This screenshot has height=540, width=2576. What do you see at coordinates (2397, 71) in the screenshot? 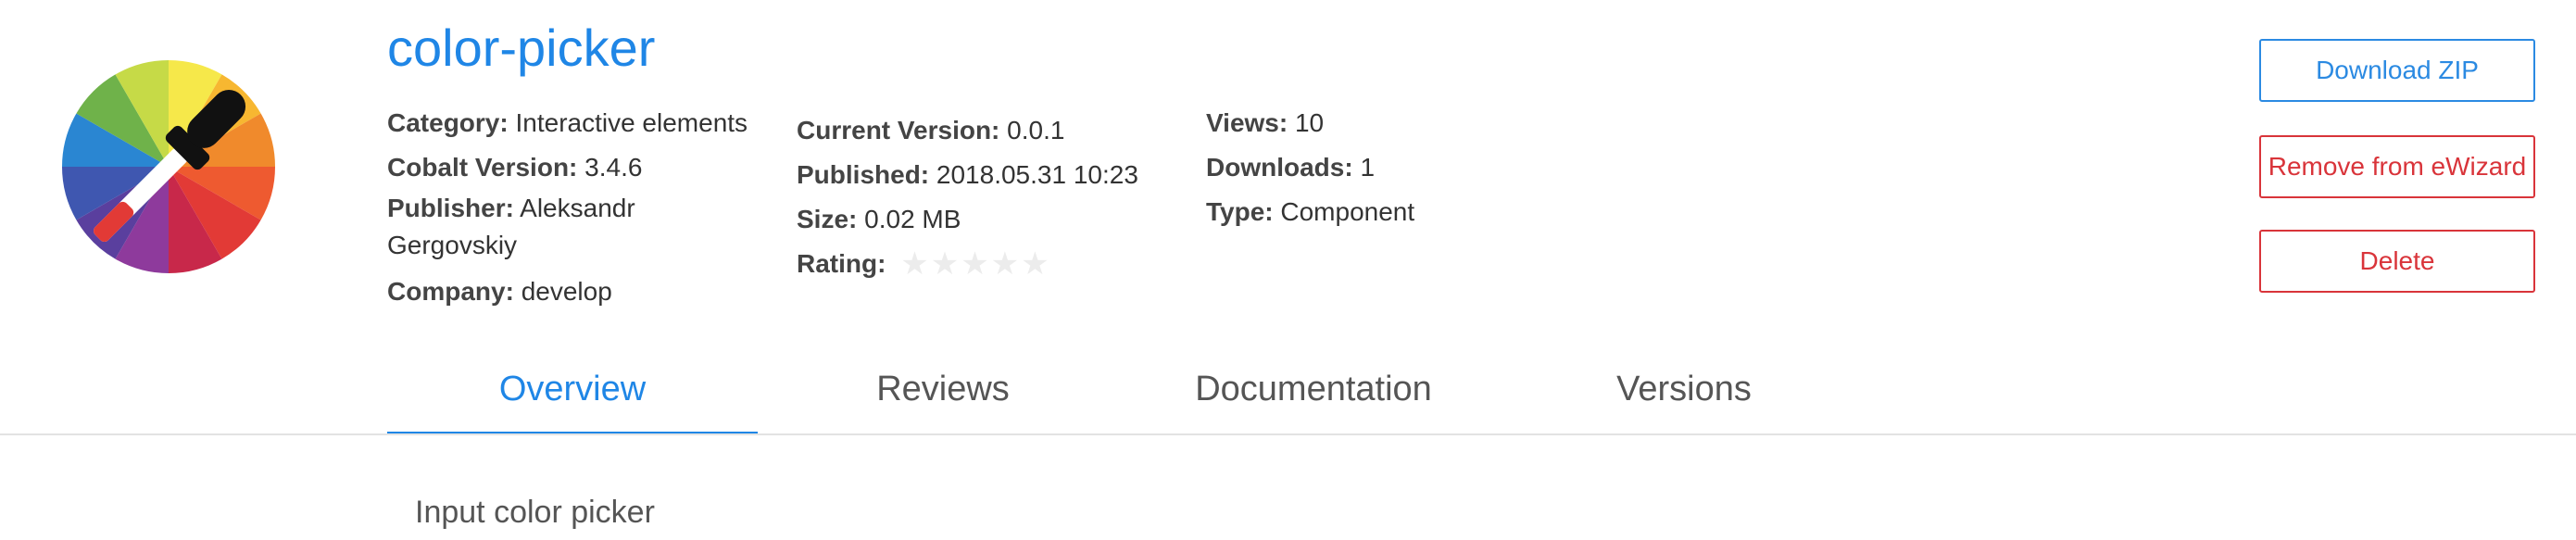
I see `download-zip-button: Download ZIP` at bounding box center [2397, 71].